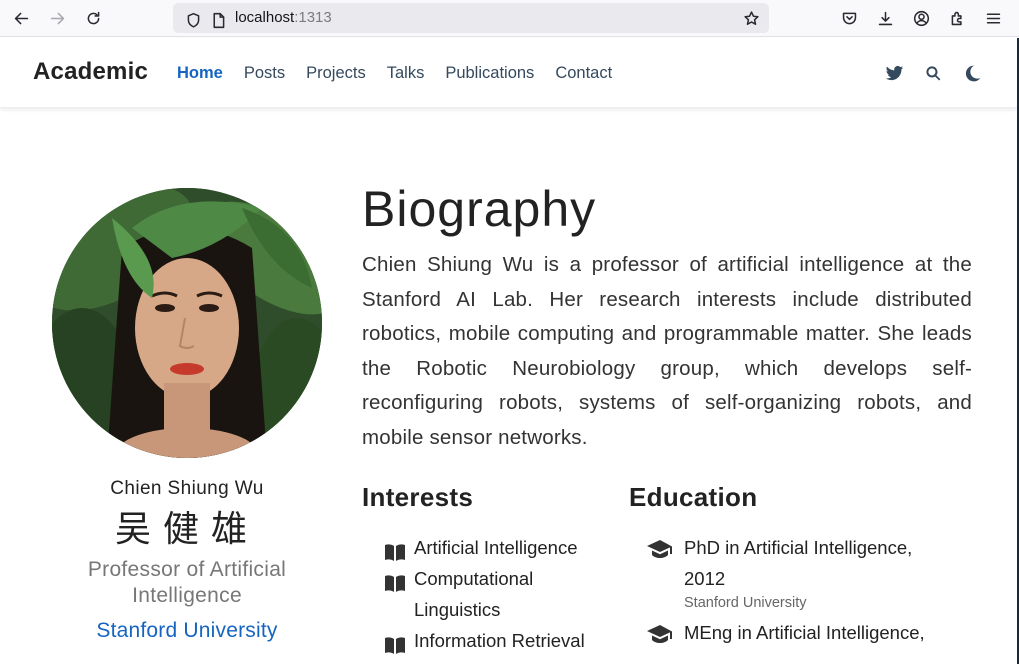  What do you see at coordinates (187, 323) in the screenshot?
I see `profile-avatar` at bounding box center [187, 323].